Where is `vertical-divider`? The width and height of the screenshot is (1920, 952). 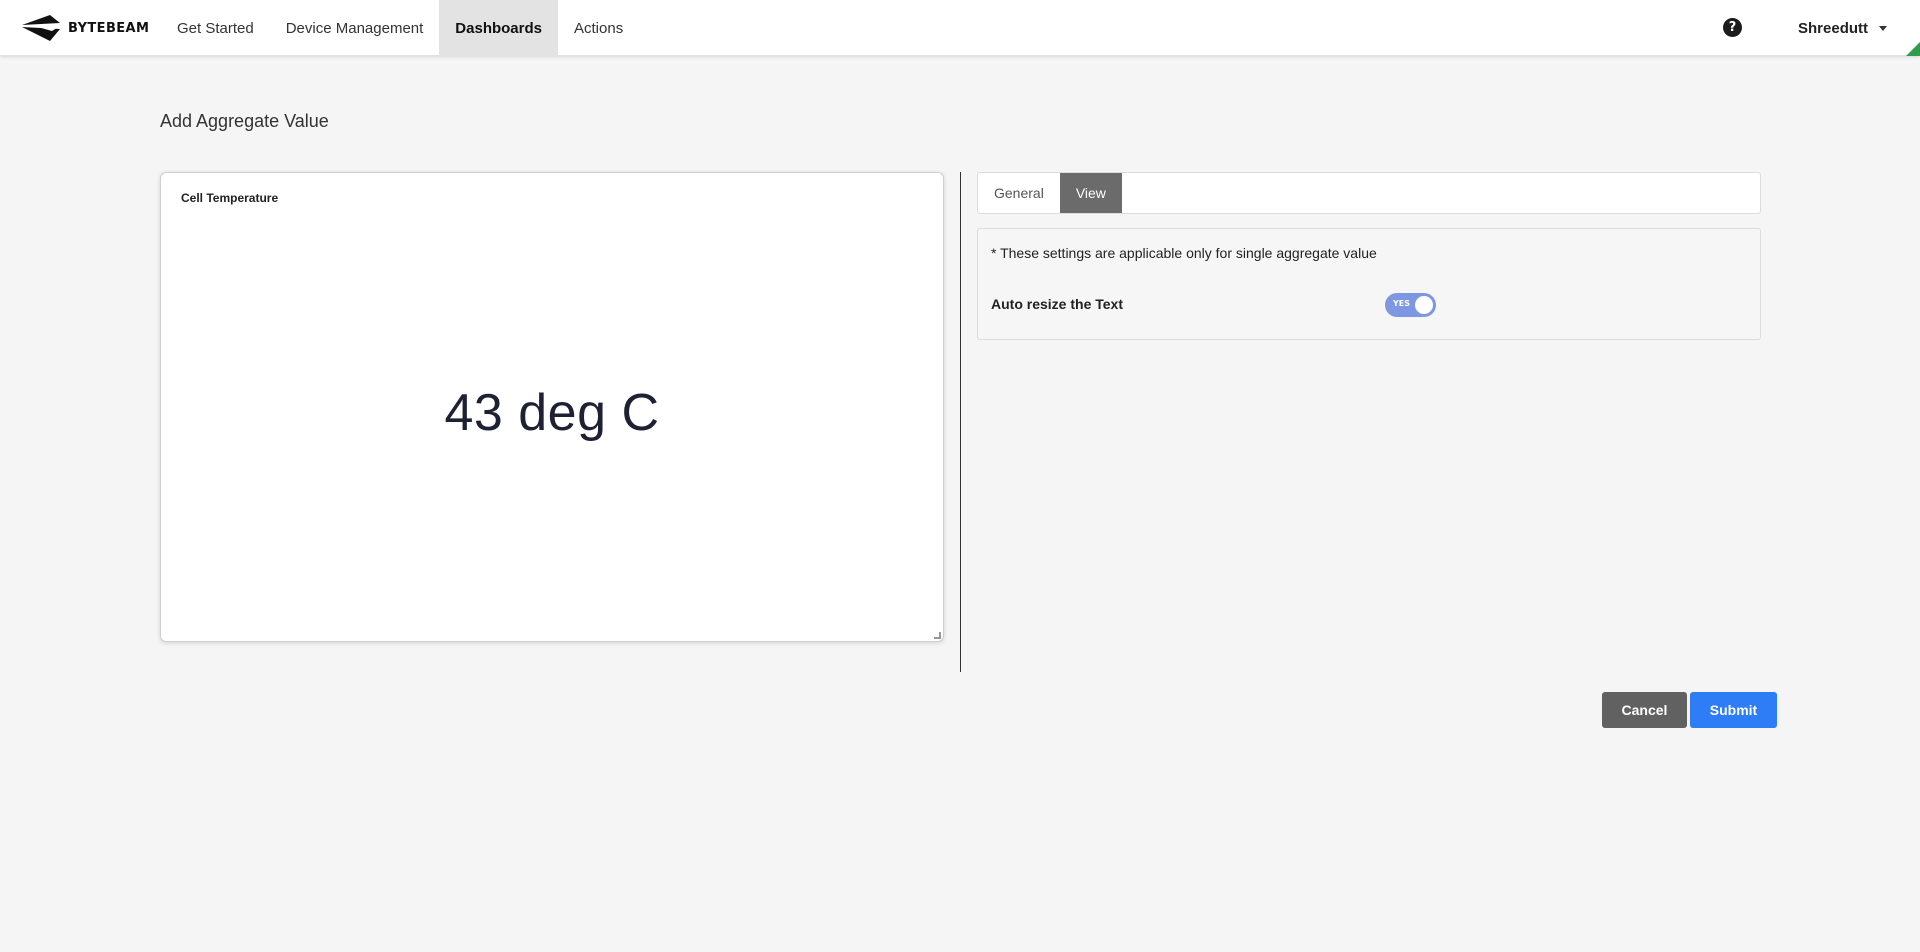
vertical-divider is located at coordinates (960, 422).